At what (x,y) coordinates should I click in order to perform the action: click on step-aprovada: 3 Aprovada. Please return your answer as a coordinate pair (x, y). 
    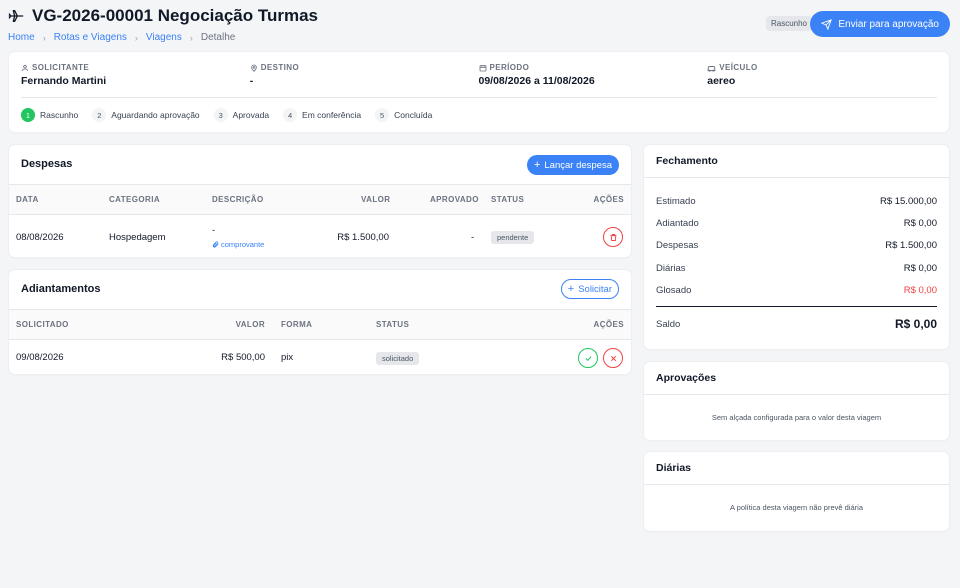
    Looking at the image, I should click on (241, 115).